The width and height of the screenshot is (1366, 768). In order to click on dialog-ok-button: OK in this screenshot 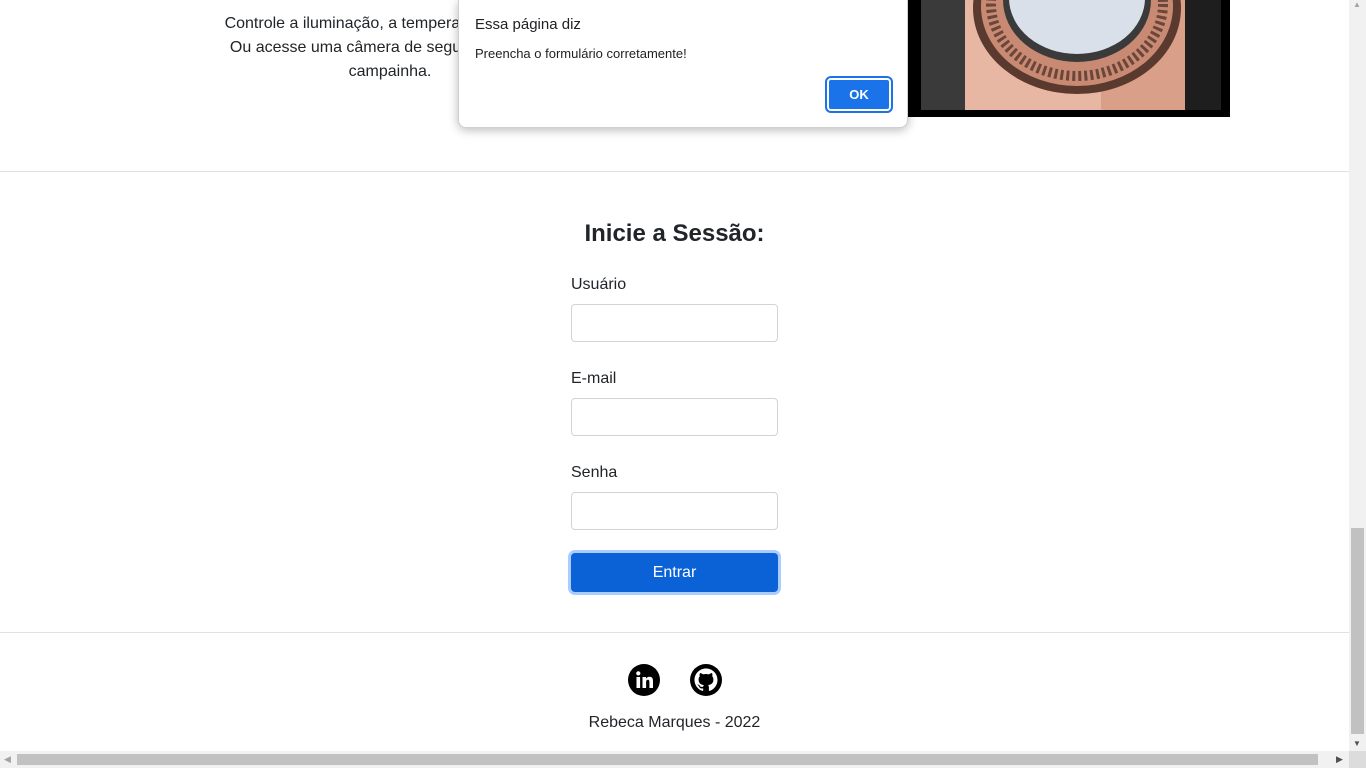, I will do `click(859, 94)`.